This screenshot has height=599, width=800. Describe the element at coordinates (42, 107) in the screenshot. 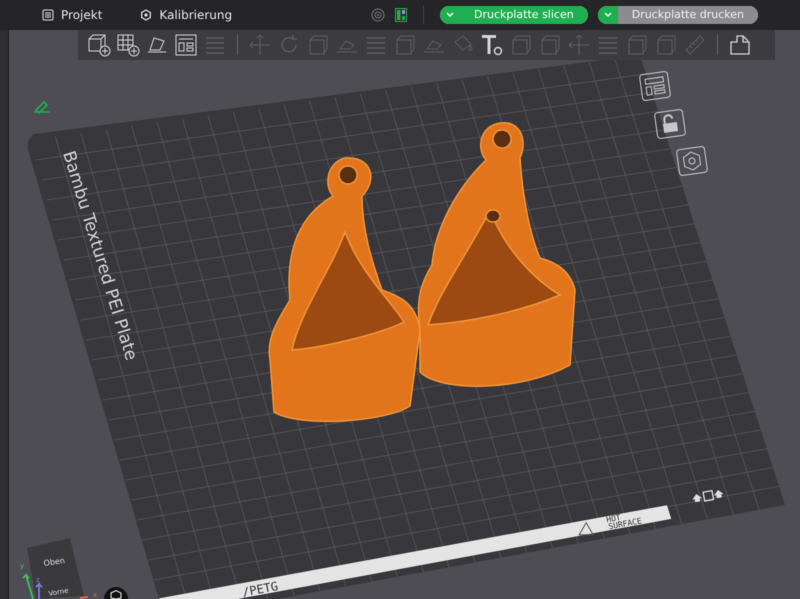

I see `pencil-icon` at that location.